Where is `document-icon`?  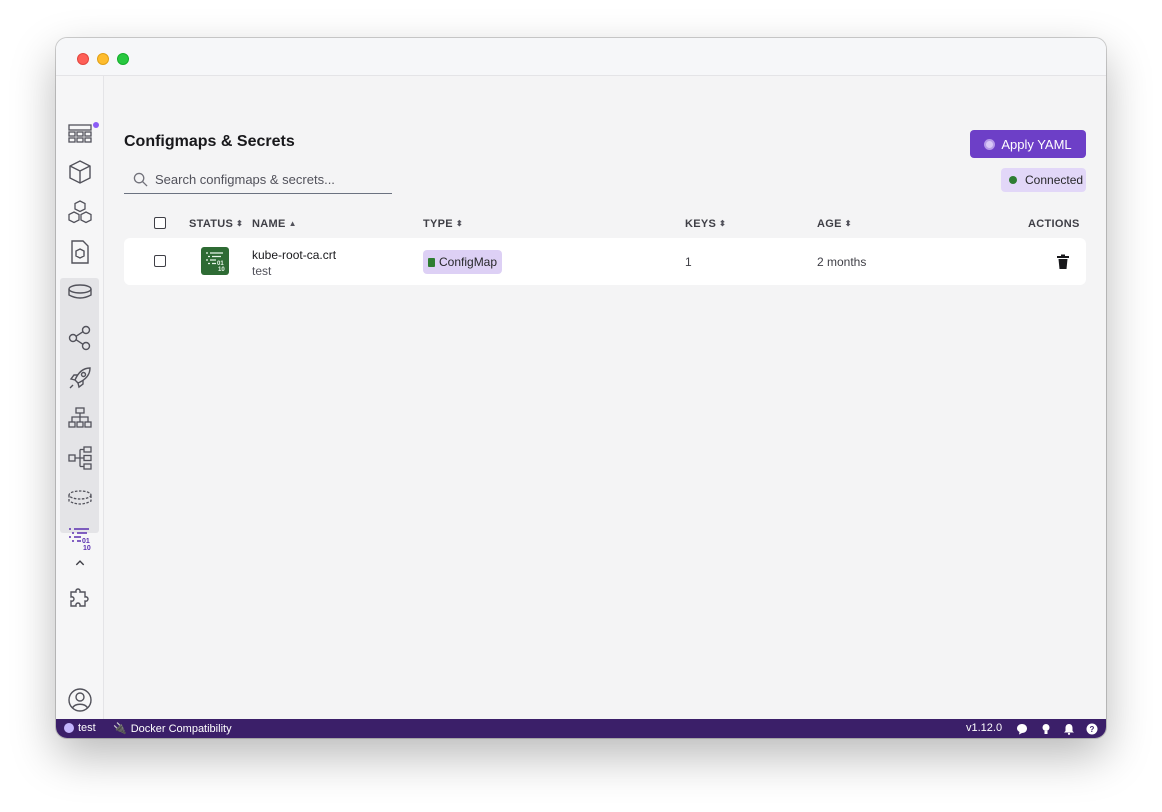 document-icon is located at coordinates (431, 262).